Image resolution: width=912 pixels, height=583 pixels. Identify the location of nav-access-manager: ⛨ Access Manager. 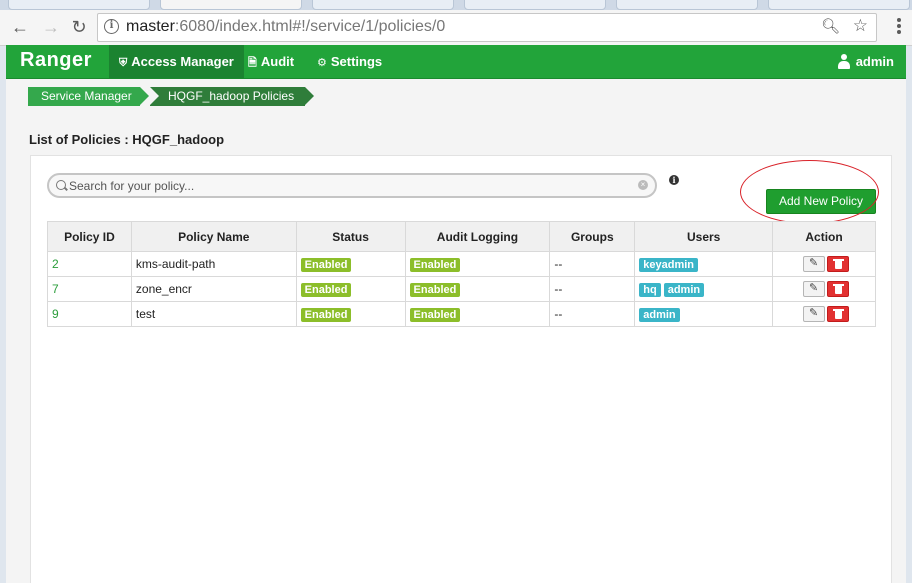
(176, 61).